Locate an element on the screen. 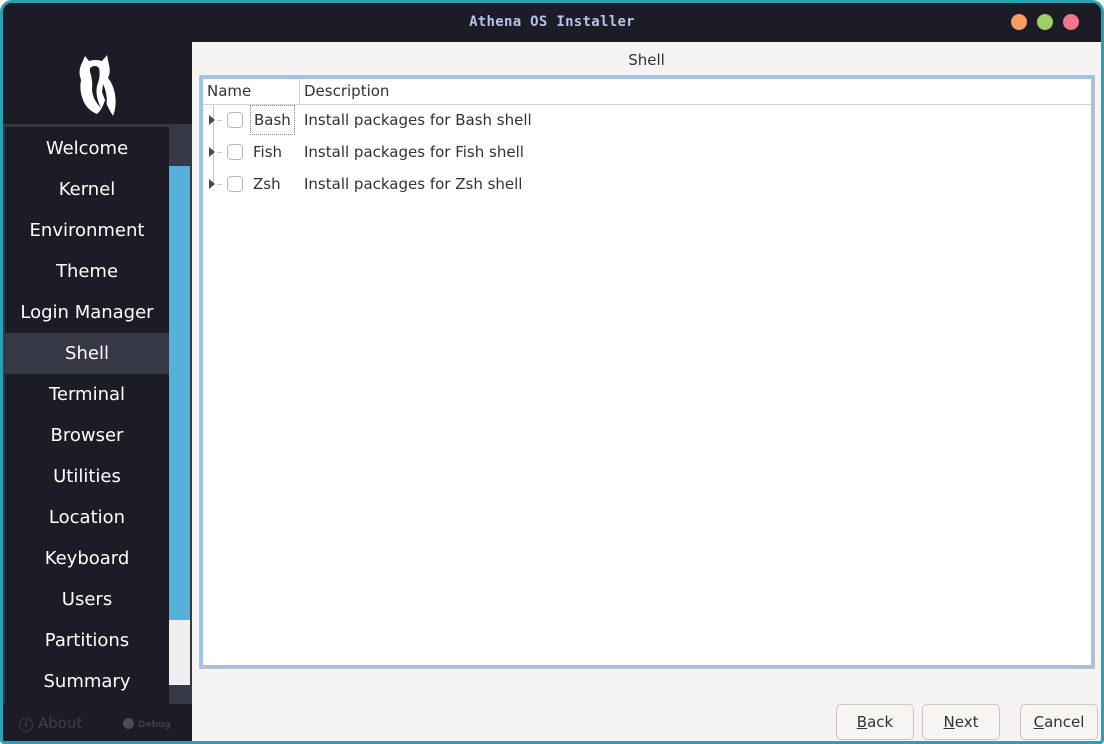 The height and width of the screenshot is (744, 1104). sidebar-item-shell: Shell is located at coordinates (87, 353).